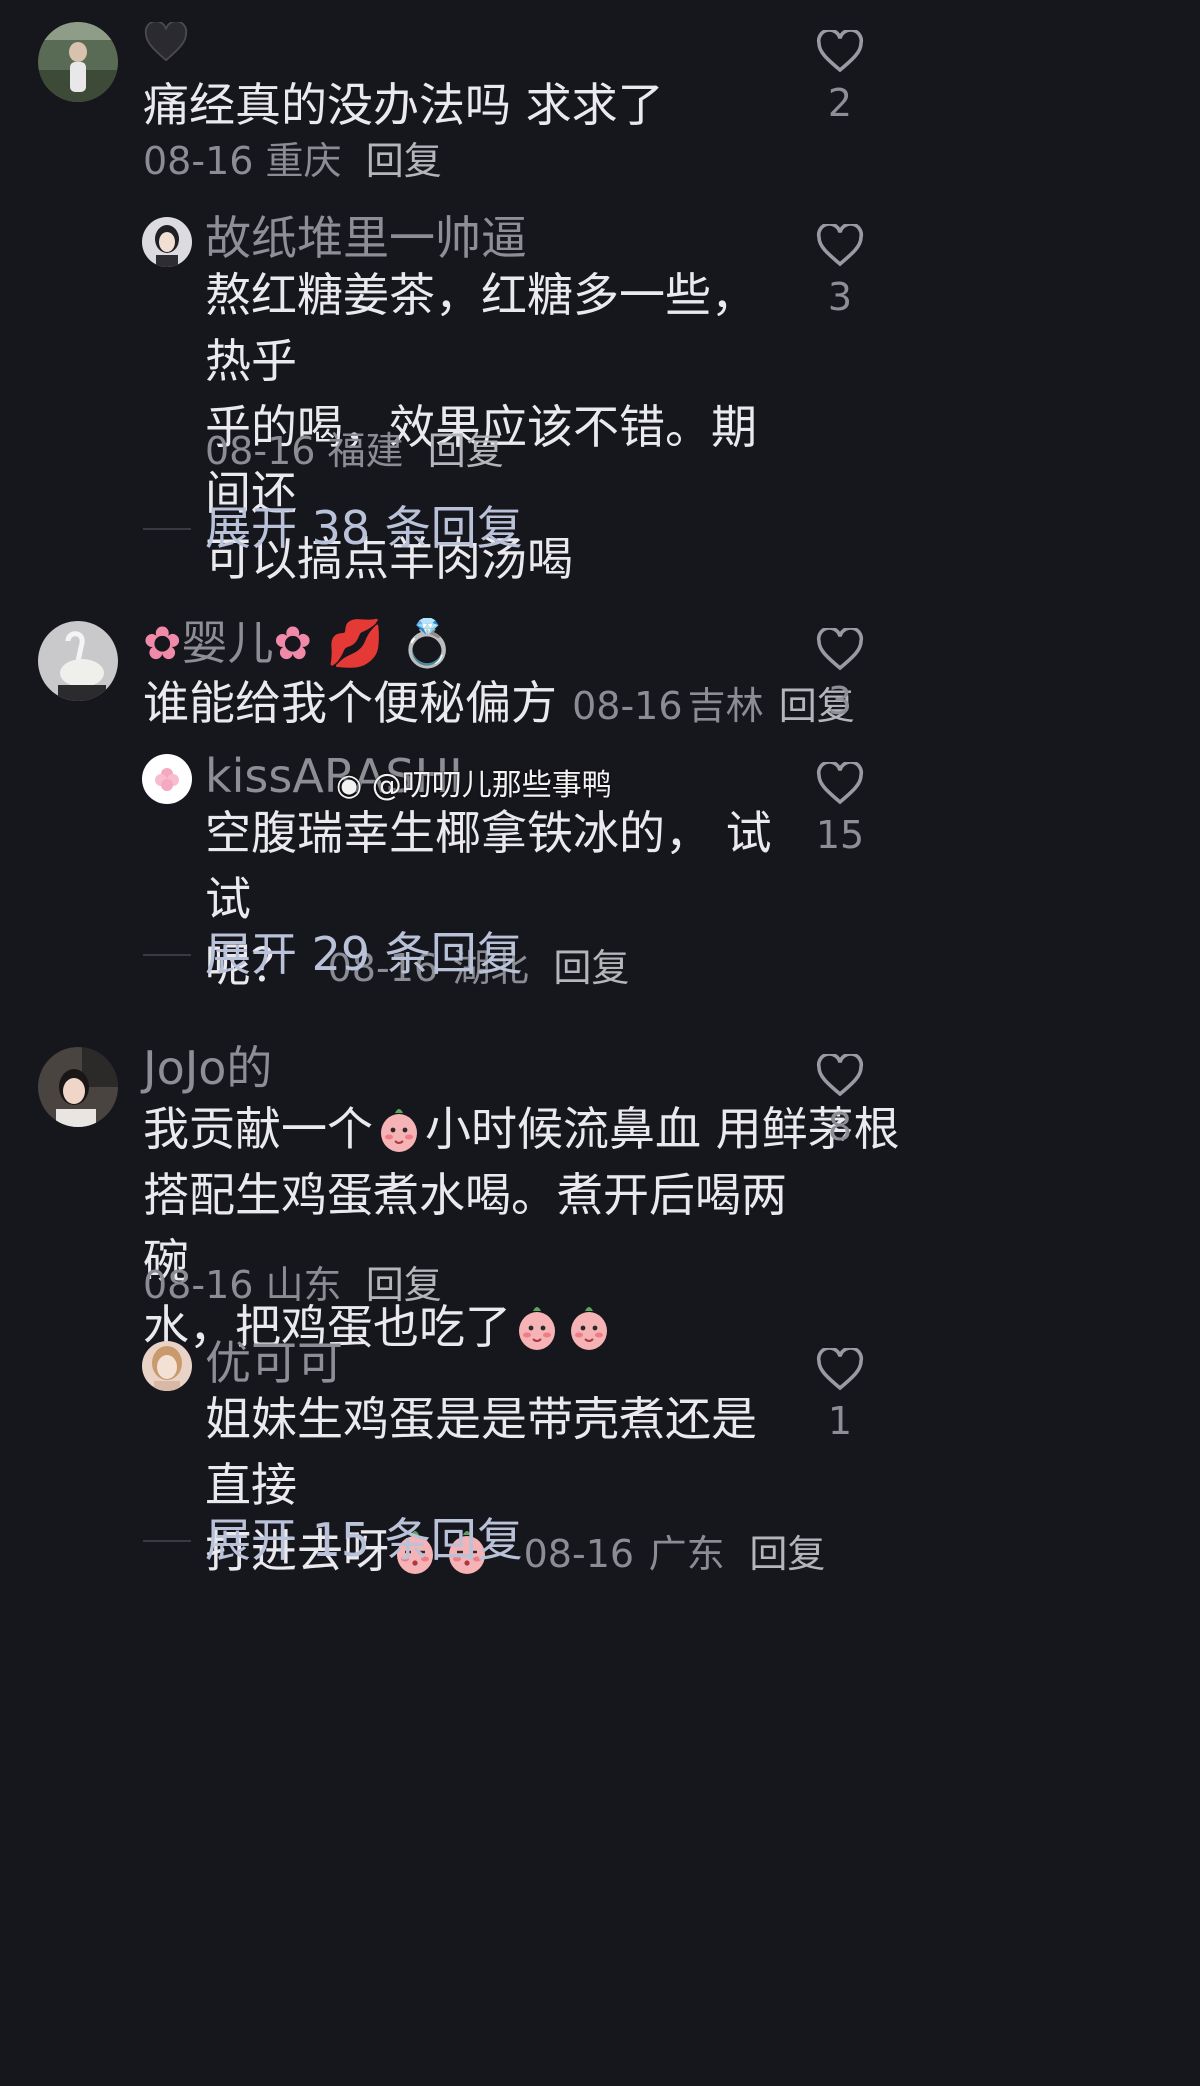 The width and height of the screenshot is (1200, 2086). What do you see at coordinates (840, 1421) in the screenshot?
I see `like-count: 1` at bounding box center [840, 1421].